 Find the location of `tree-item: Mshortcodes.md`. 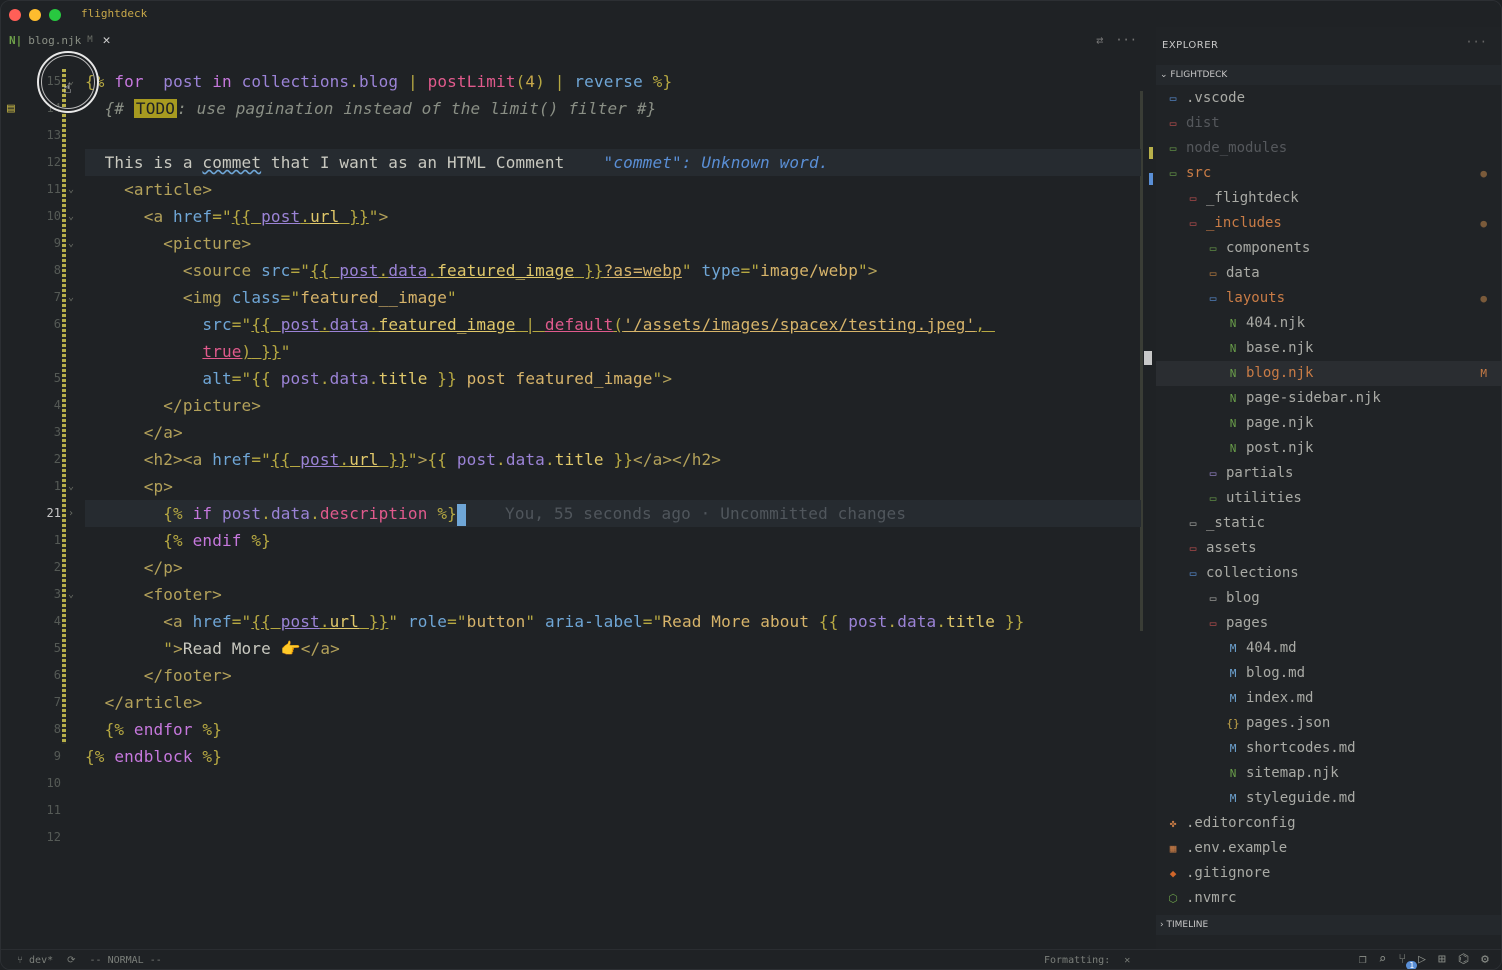

tree-item: Mshortcodes.md is located at coordinates (1328, 748).